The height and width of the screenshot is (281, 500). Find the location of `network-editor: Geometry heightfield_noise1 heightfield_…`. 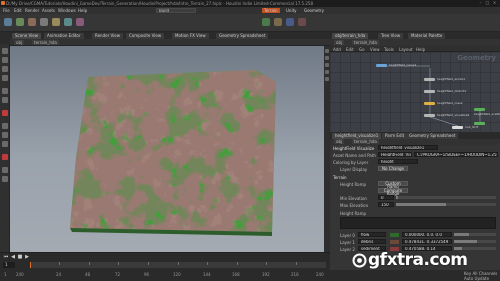

network-editor: Geometry heightfield_noise1 heightfield_… is located at coordinates (415, 92).